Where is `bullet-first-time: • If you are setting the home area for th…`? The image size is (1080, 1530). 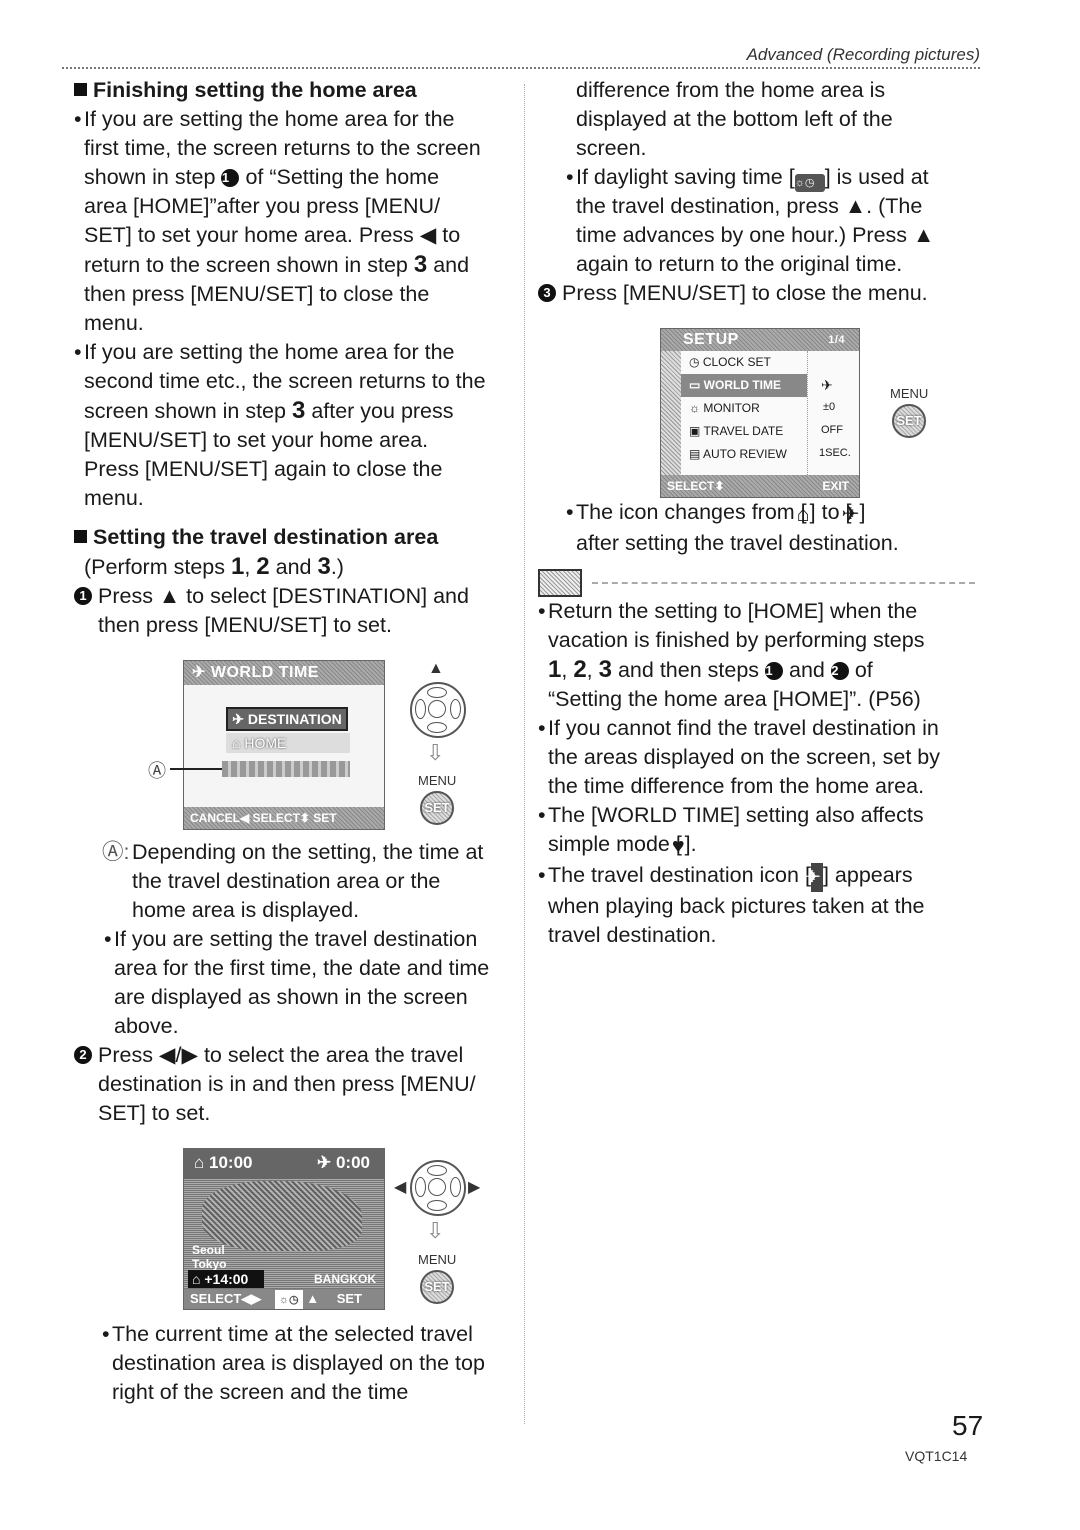
bullet-first-time: • If you are setting the home area for th… is located at coordinates (277, 221).